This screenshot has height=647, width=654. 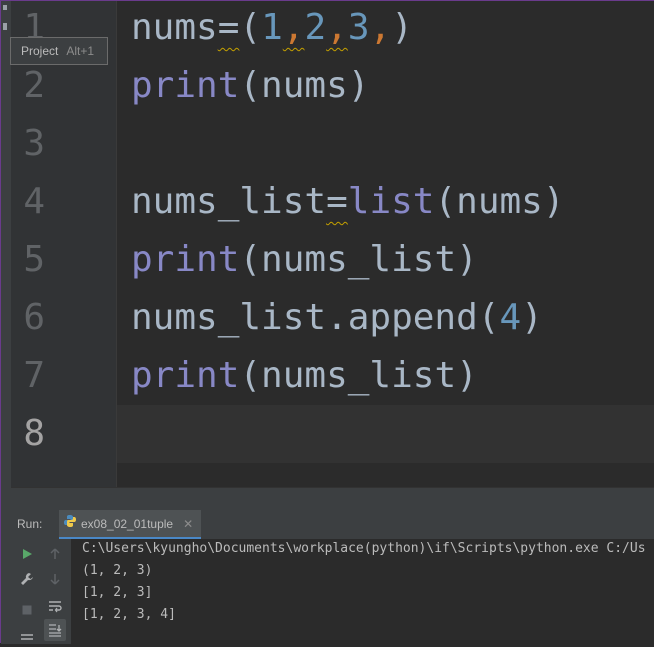 What do you see at coordinates (229, 201) in the screenshot?
I see `code-token: nums_list` at bounding box center [229, 201].